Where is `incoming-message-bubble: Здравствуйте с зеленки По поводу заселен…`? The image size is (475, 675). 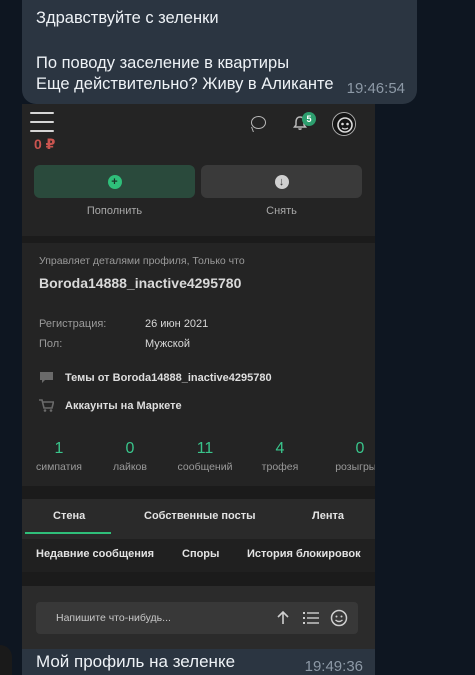
incoming-message-bubble: Здравствуйте с зеленки По поводу заселен… is located at coordinates (219, 52).